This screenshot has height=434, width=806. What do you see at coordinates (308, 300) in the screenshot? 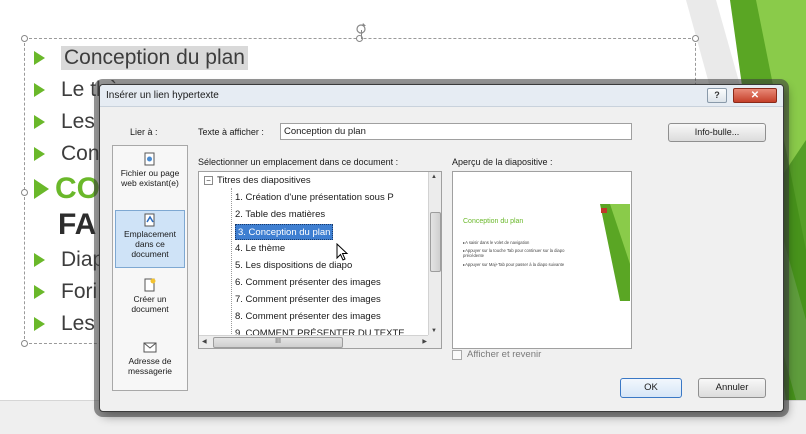
I see `tree-item: 7. Comment présenter des images` at bounding box center [308, 300].